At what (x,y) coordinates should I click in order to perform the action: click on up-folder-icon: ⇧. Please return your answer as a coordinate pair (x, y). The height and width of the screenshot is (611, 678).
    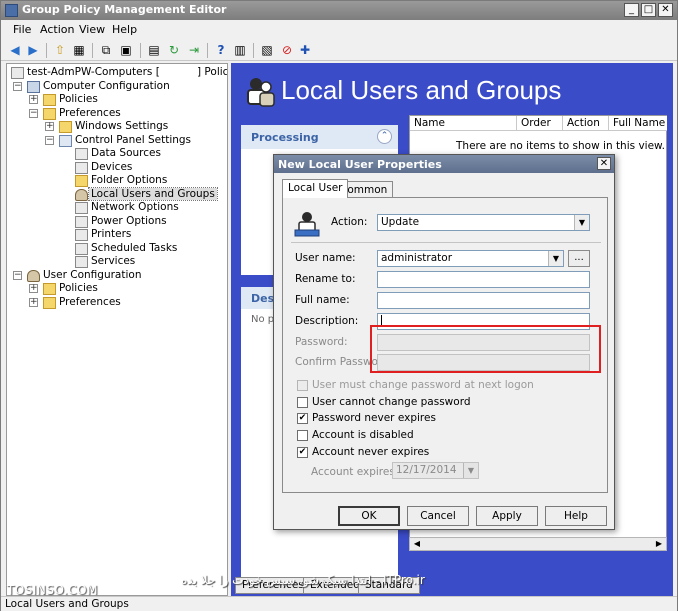
    Looking at the image, I should click on (60, 50).